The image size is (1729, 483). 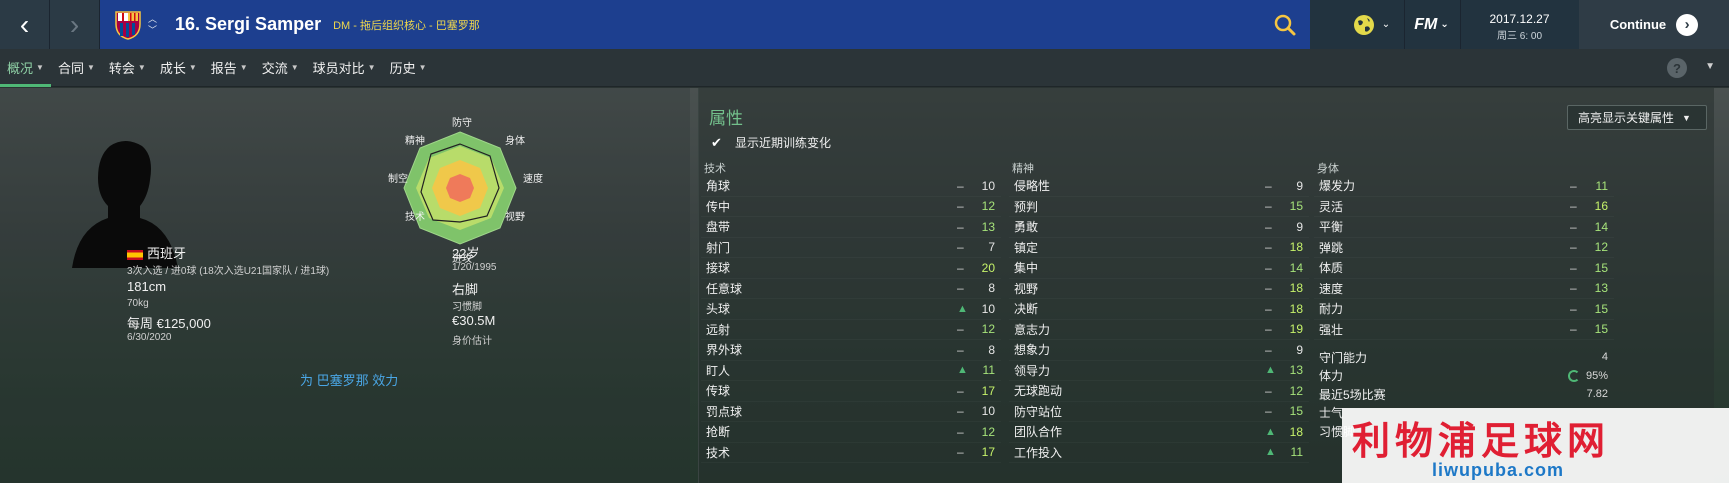 What do you see at coordinates (988, 329) in the screenshot?
I see `attribute-value: 12` at bounding box center [988, 329].